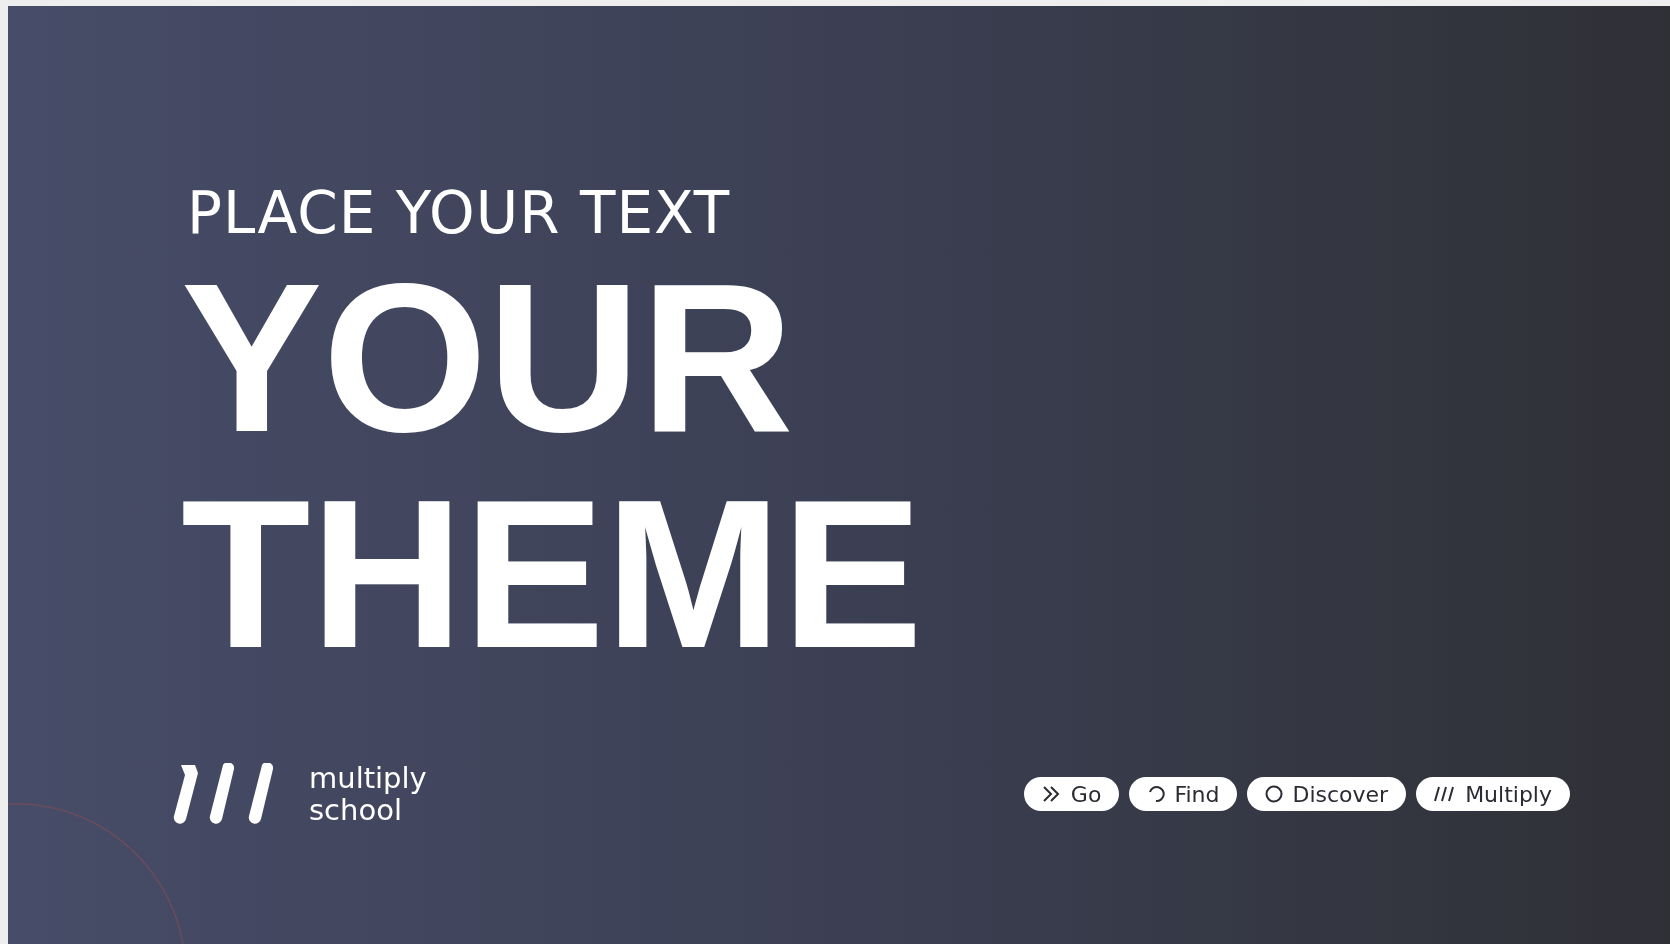 This screenshot has height=944, width=1670. I want to click on tag-label: Find, so click(1197, 794).